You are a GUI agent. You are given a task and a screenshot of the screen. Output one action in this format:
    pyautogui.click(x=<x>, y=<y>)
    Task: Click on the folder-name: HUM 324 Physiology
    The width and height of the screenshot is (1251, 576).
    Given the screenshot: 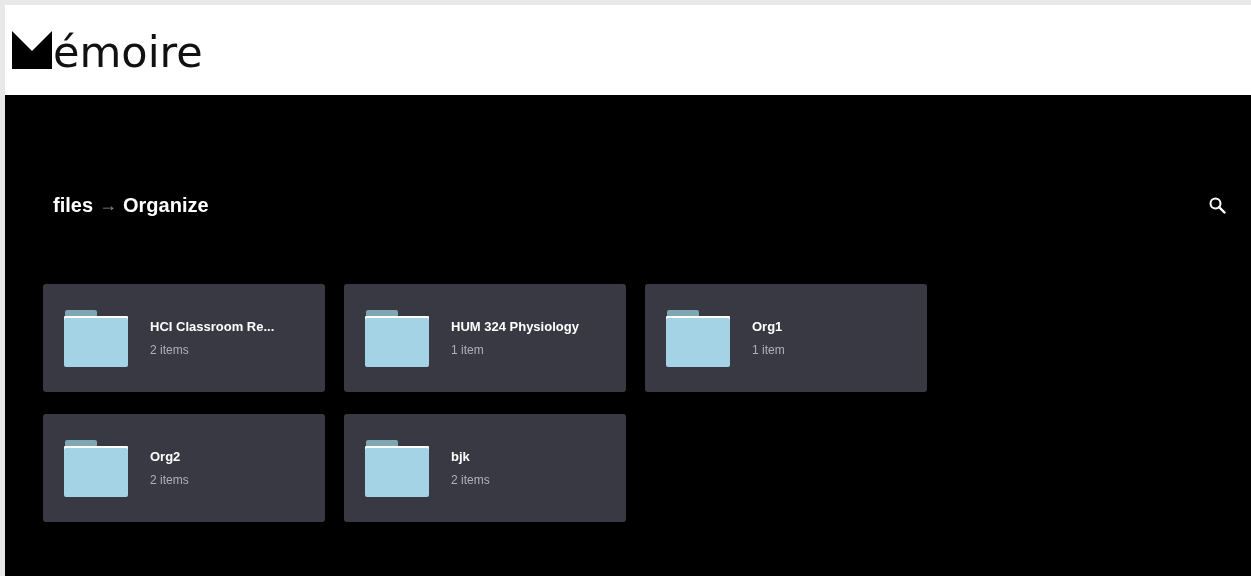 What is the action you would take?
    pyautogui.click(x=515, y=327)
    